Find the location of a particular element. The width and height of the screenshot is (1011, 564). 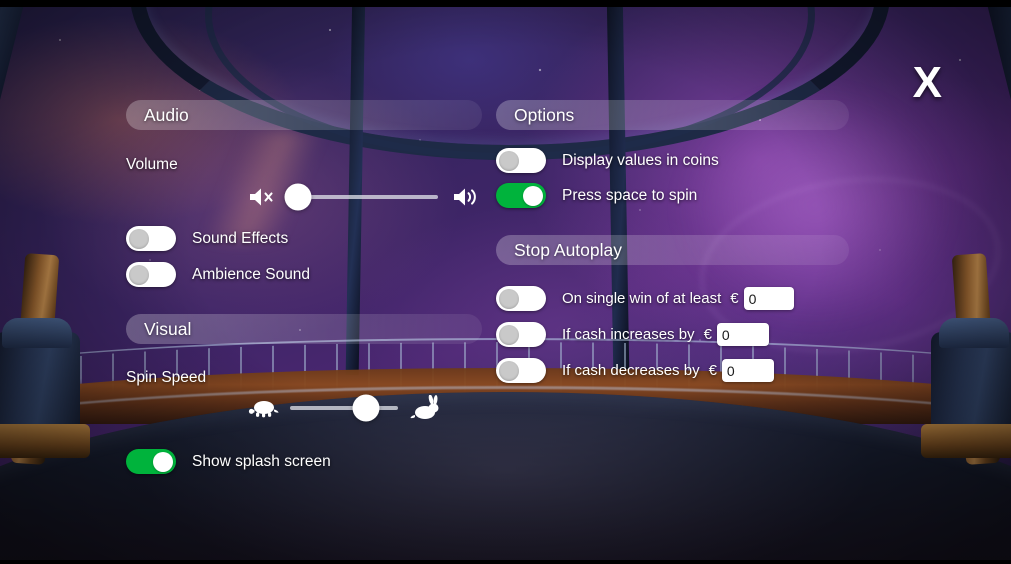

volume-slider-row is located at coordinates (304, 197).